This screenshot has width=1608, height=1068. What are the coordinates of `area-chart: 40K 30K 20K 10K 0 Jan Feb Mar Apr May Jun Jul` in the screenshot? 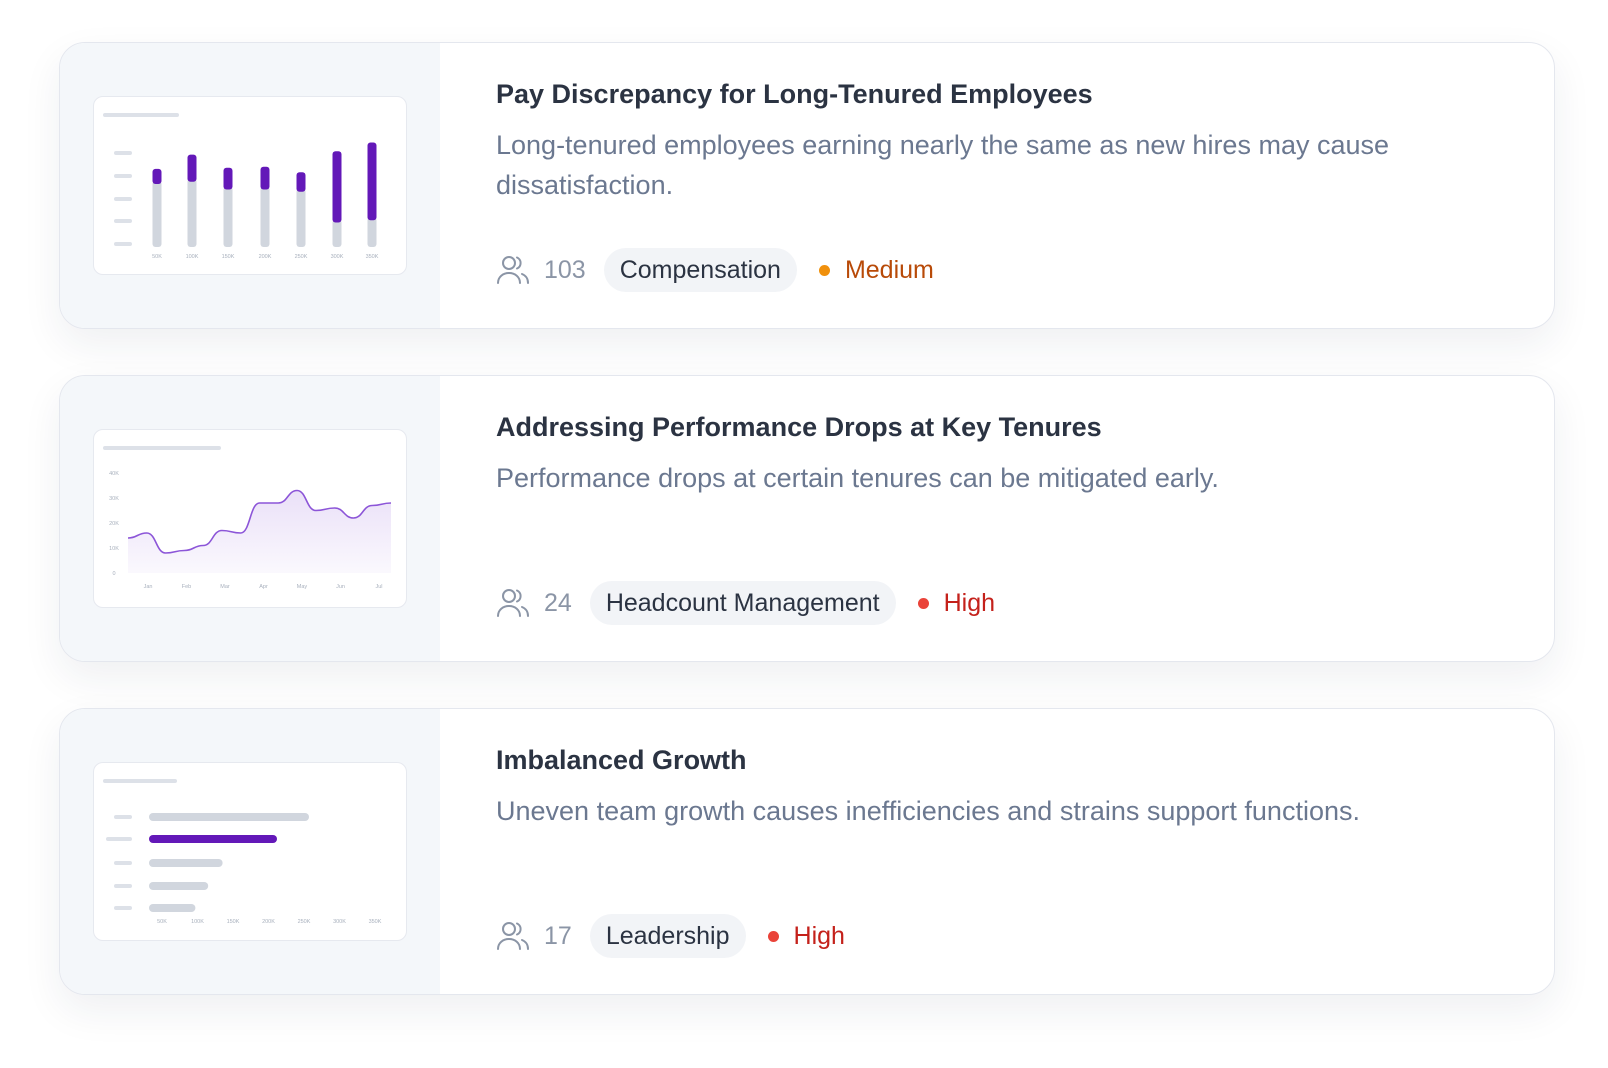 It's located at (247, 518).